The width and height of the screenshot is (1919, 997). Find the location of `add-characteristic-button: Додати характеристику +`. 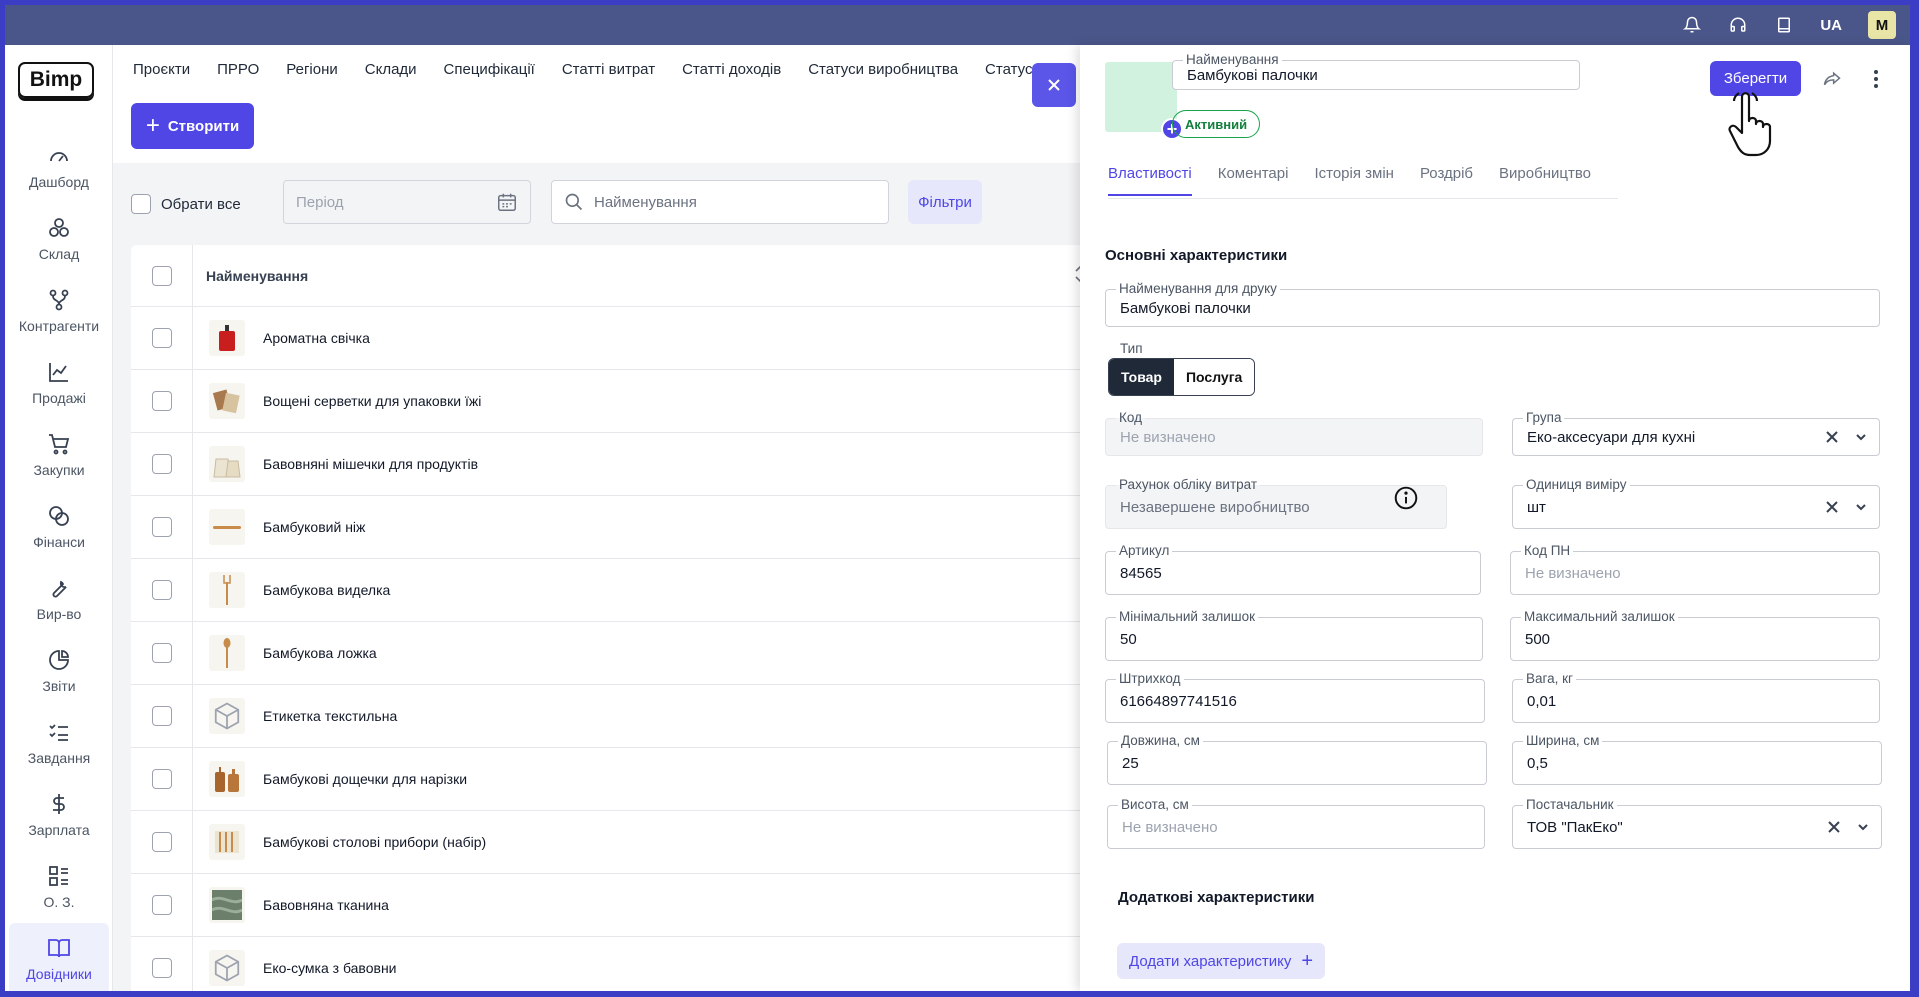

add-characteristic-button: Додати характеристику + is located at coordinates (1221, 961).